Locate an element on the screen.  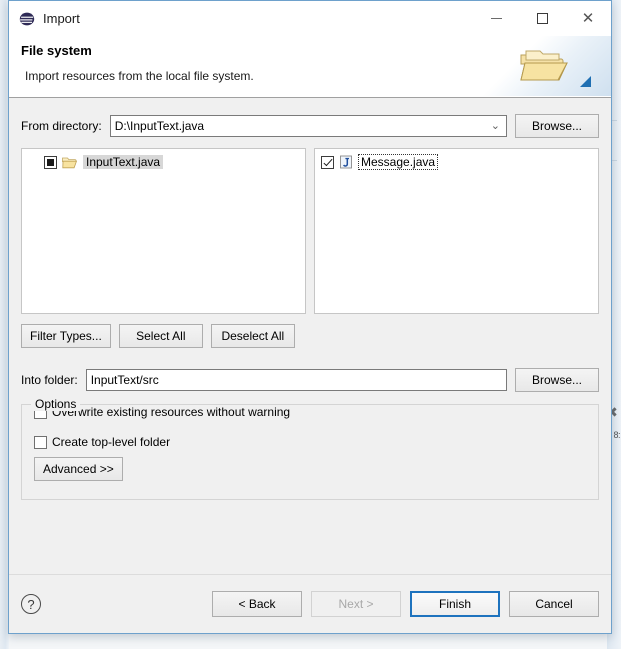
back-button: < Back is located at coordinates (257, 604).